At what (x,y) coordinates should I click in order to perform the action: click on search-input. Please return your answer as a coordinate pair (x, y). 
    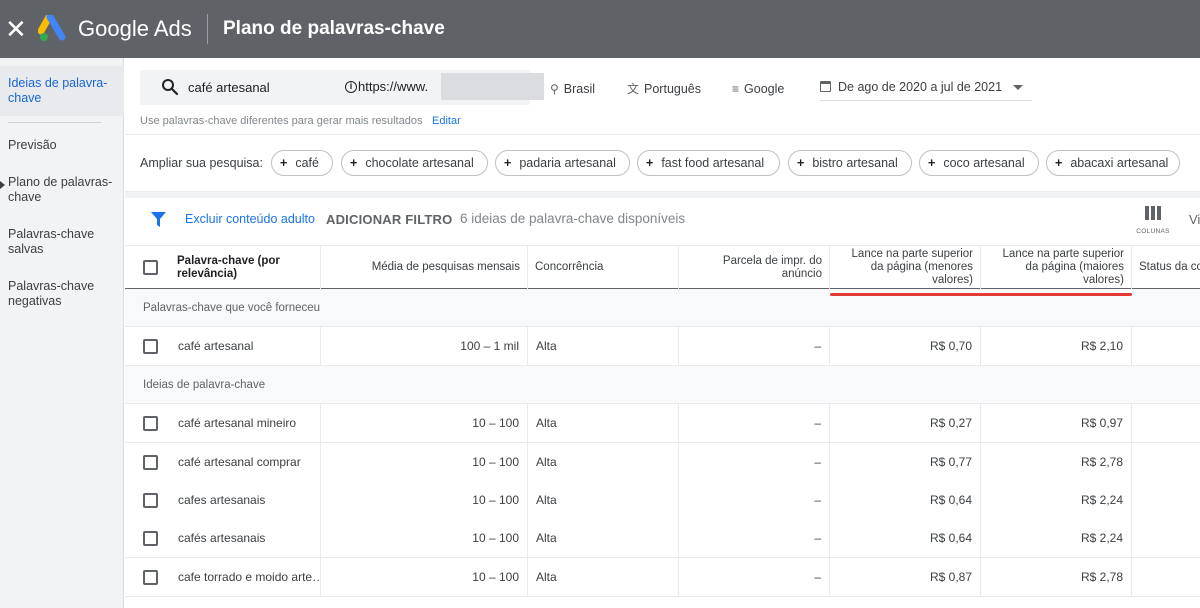
    Looking at the image, I should click on (258, 87).